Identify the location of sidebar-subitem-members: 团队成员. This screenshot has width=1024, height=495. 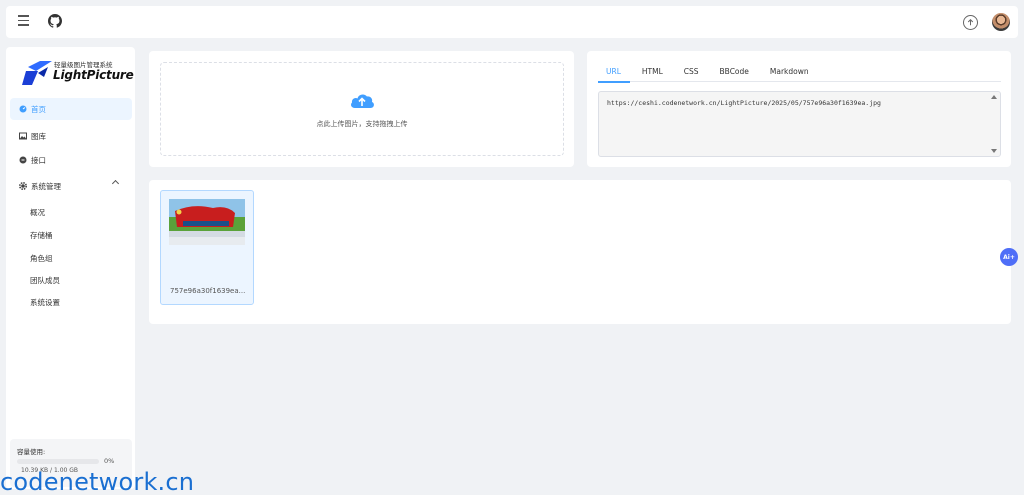
(45, 280).